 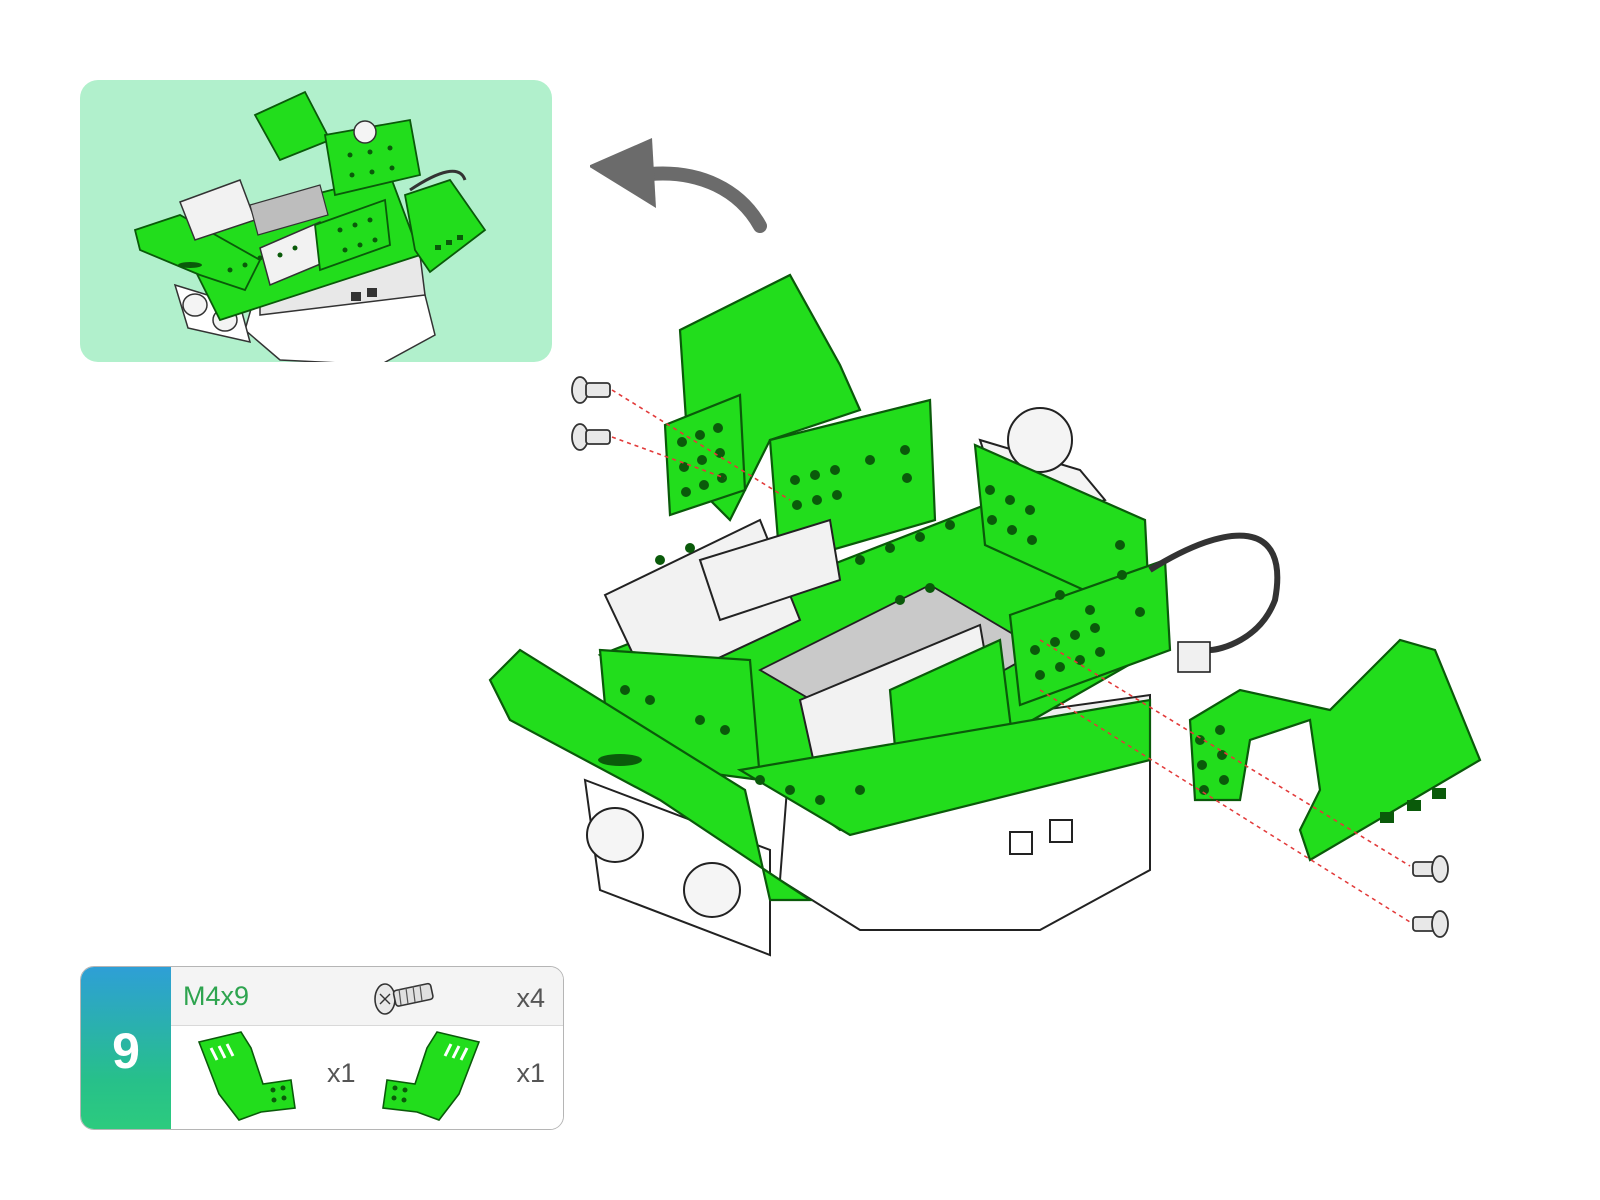 I want to click on step-number-badge: 9, so click(x=126, y=1048).